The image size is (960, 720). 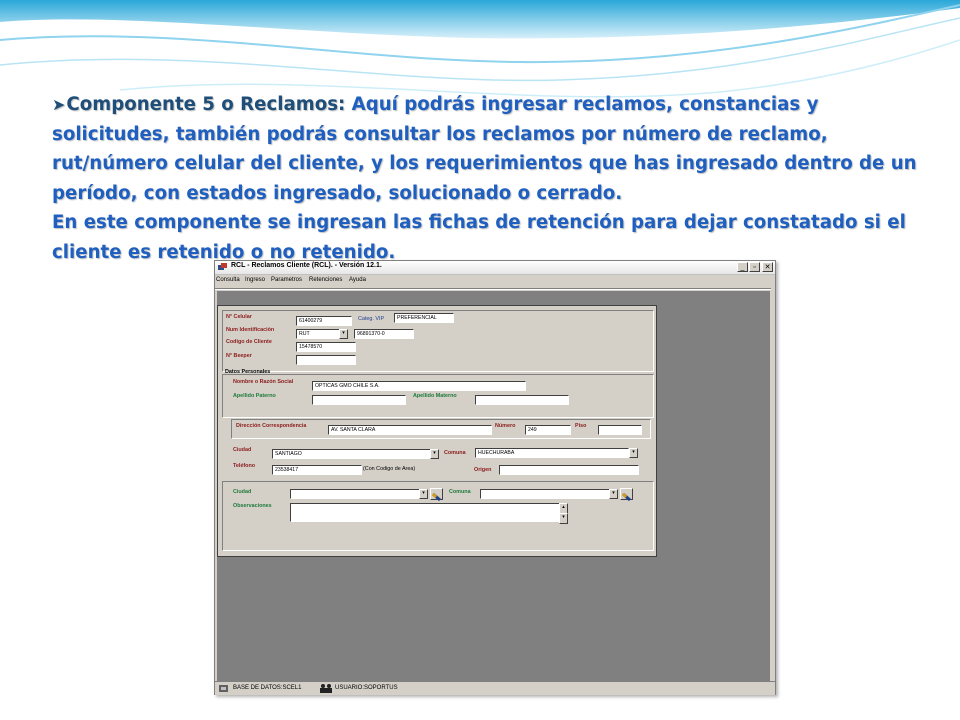 I want to click on direccion-input: AV. SANTA CLARA, so click(x=410, y=430).